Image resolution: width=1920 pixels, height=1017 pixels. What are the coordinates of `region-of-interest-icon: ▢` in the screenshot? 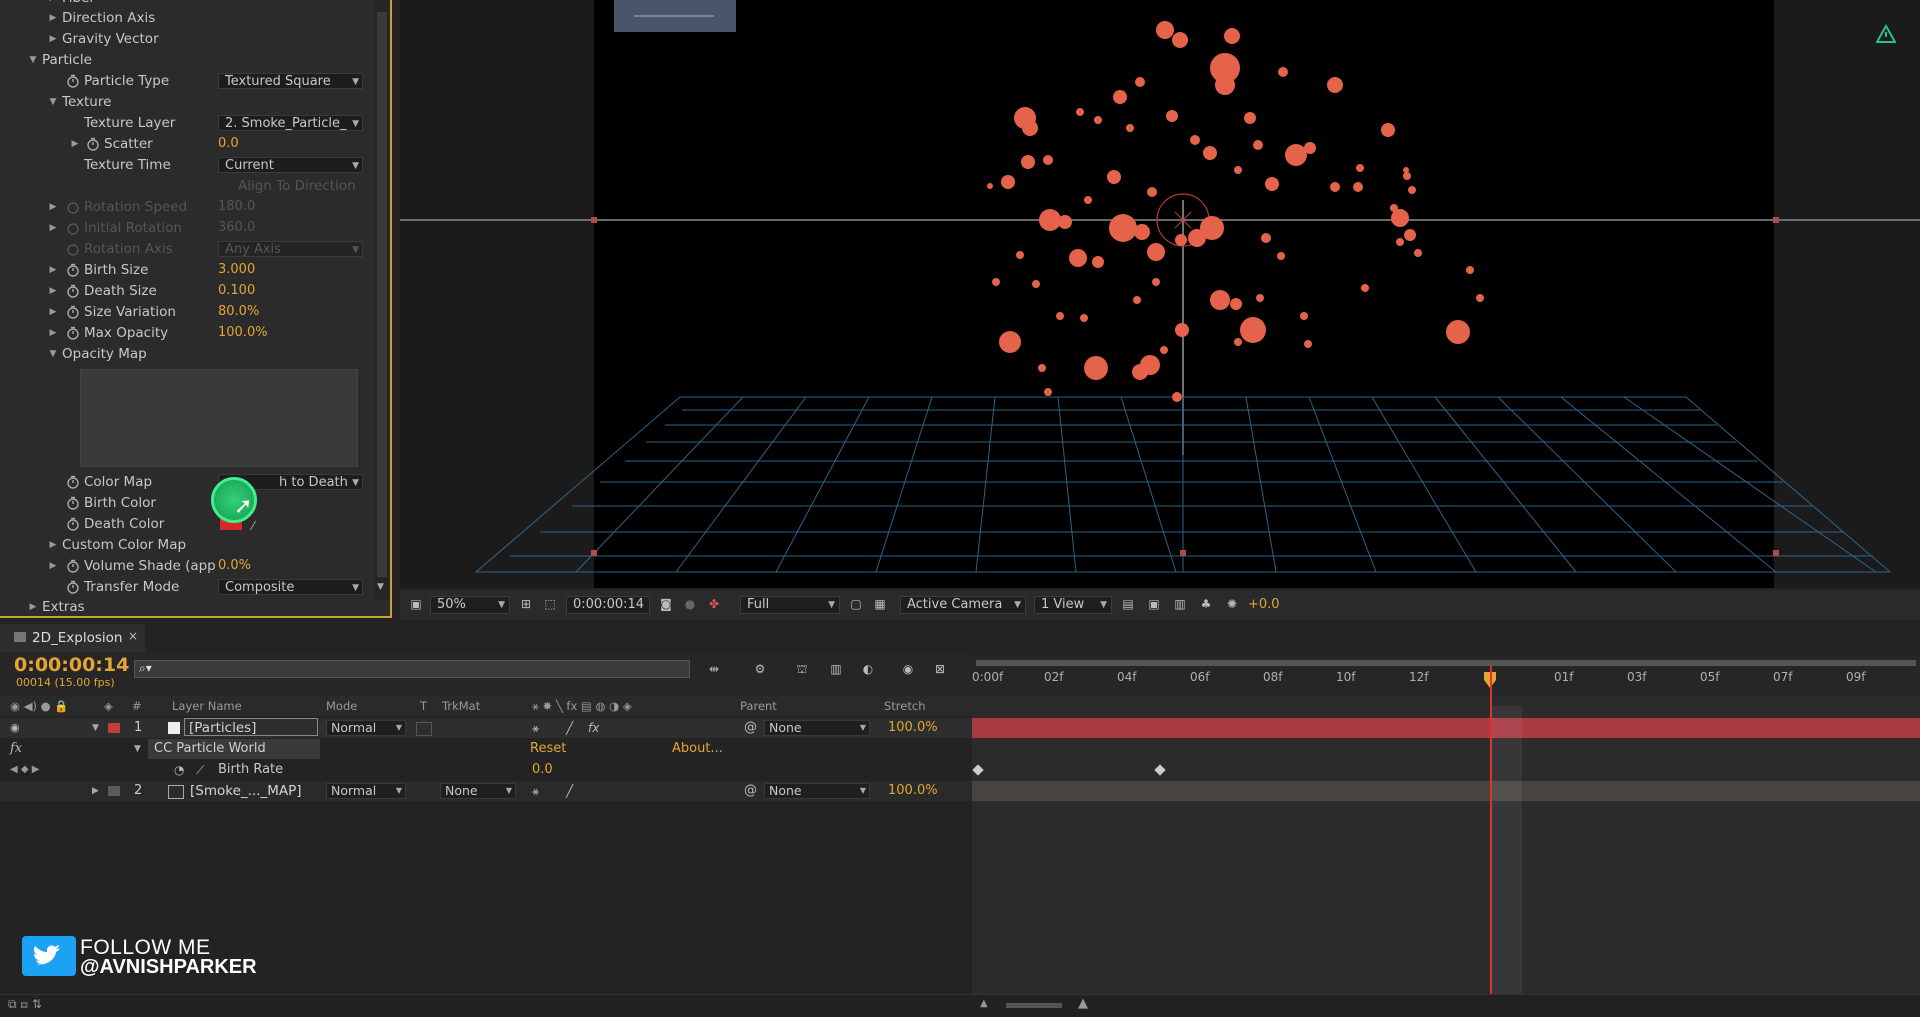 It's located at (856, 604).